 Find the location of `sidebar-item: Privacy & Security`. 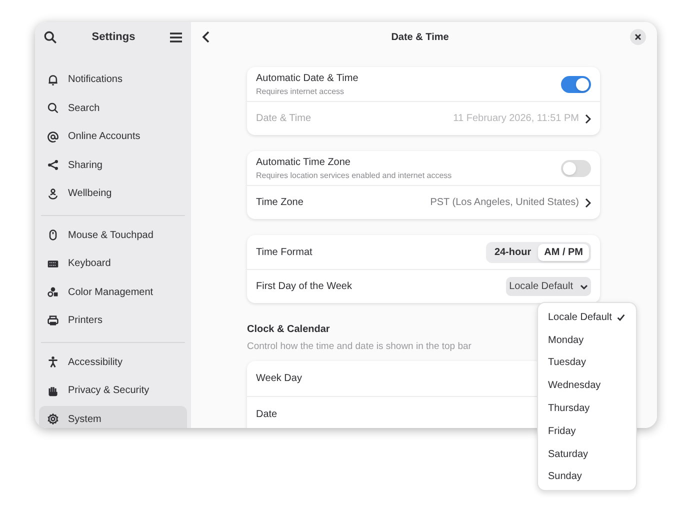

sidebar-item: Privacy & Security is located at coordinates (113, 390).